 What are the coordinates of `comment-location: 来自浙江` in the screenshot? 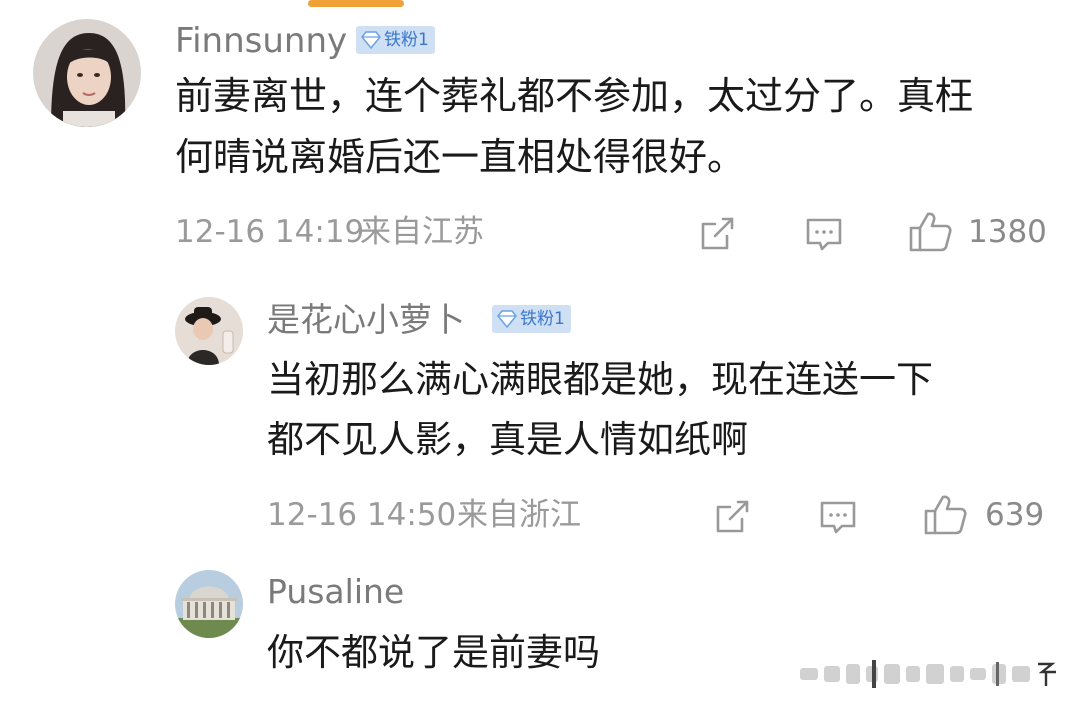 It's located at (519, 515).